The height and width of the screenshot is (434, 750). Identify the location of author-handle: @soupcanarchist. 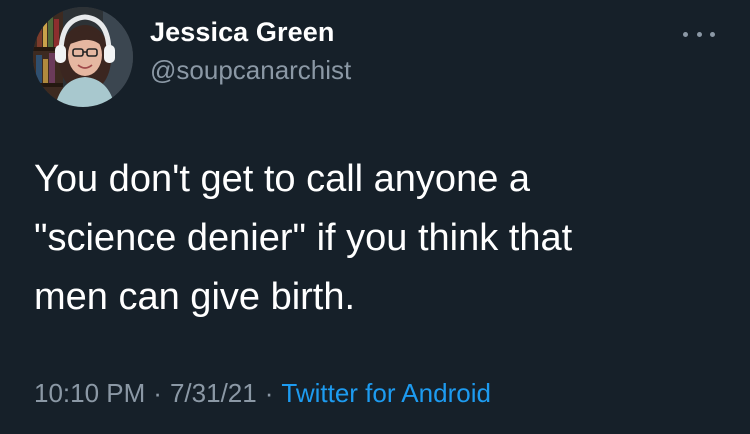
(250, 70).